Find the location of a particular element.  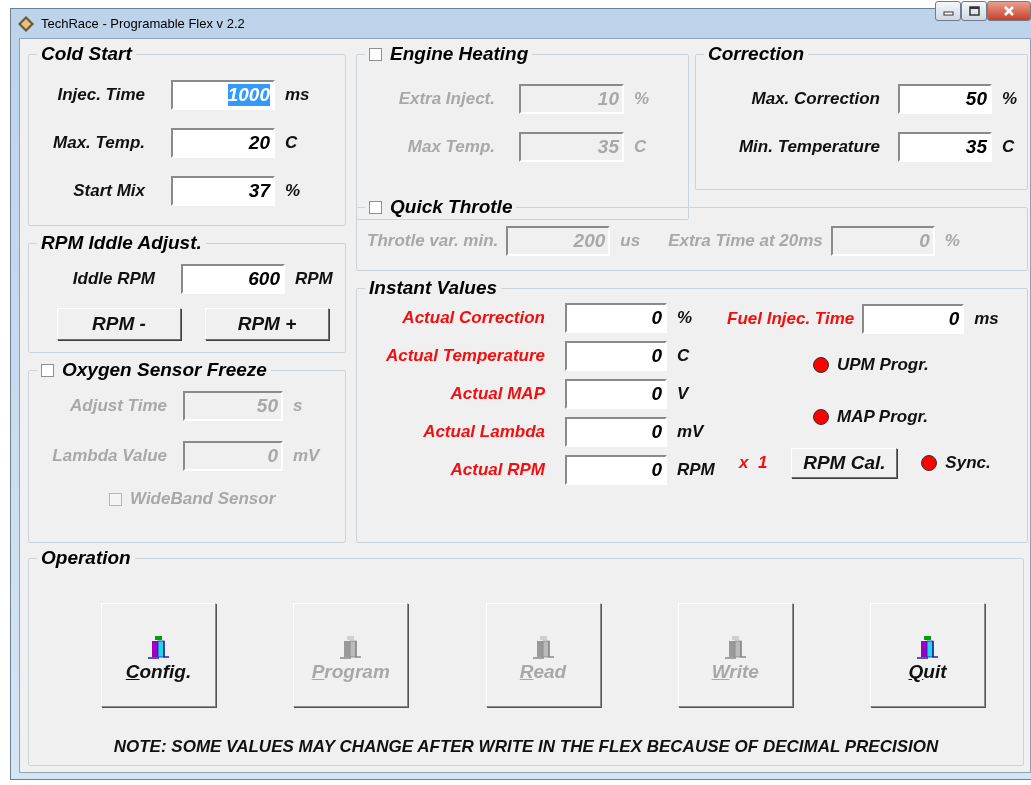

rpm-button: RPM + is located at coordinates (267, 324).